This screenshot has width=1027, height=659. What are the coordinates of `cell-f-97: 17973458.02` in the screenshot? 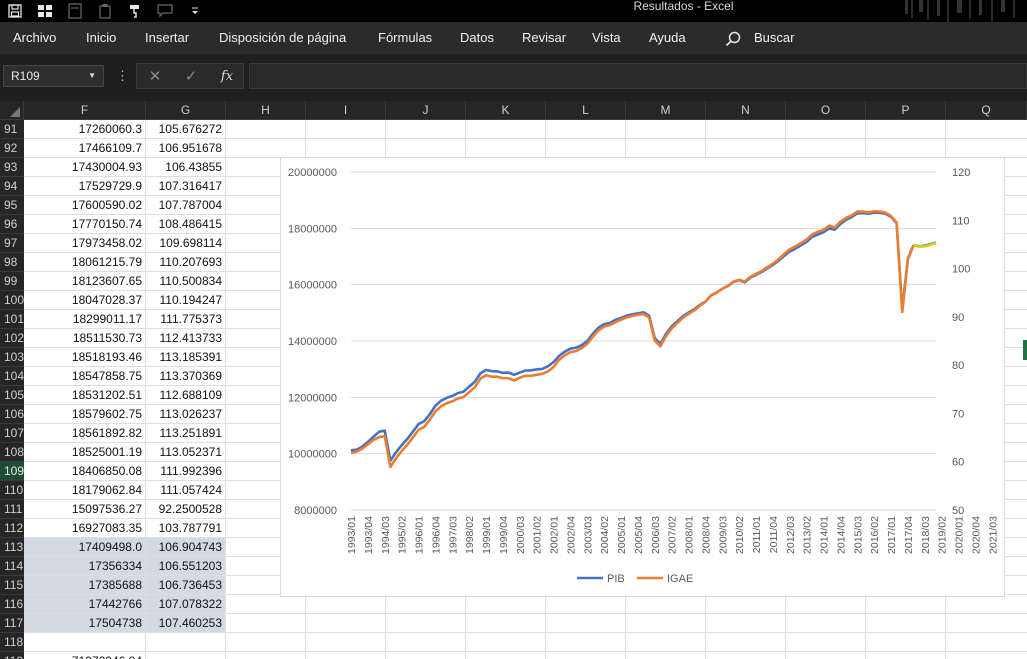 It's located at (84, 243).